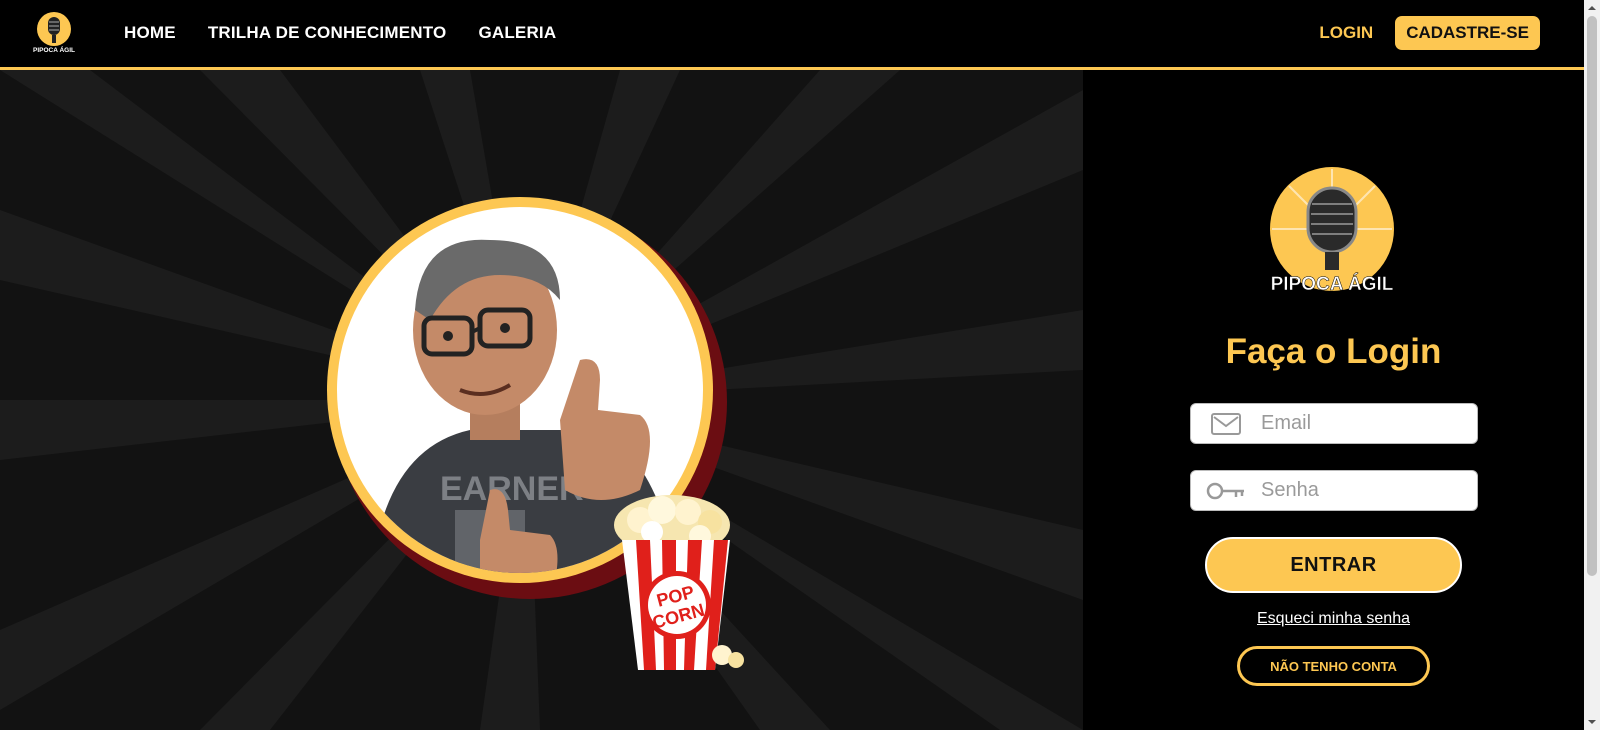 This screenshot has height=730, width=1600. Describe the element at coordinates (1592, 296) in the screenshot. I see `scrollbar-thumb` at that location.